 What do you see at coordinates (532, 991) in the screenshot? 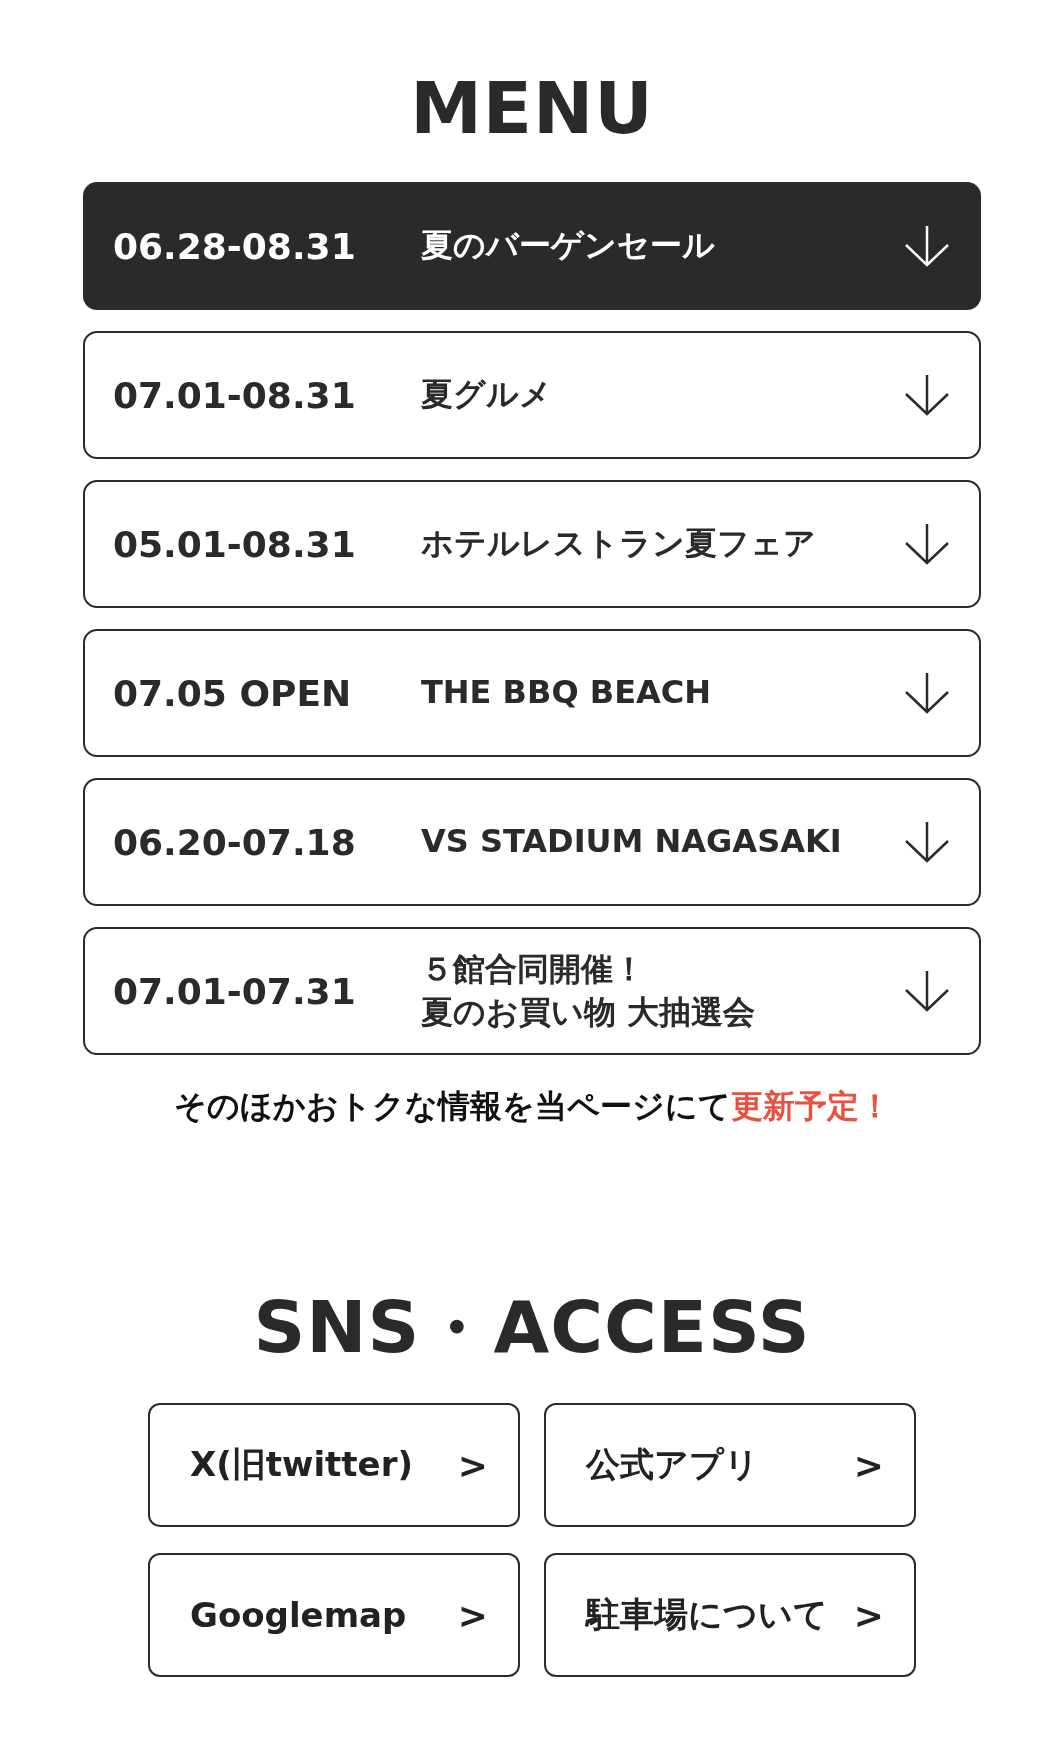
I see `menu-item: 07.01-07.31 ５館合同開催！ 夏のお買い物 大抽選会` at bounding box center [532, 991].